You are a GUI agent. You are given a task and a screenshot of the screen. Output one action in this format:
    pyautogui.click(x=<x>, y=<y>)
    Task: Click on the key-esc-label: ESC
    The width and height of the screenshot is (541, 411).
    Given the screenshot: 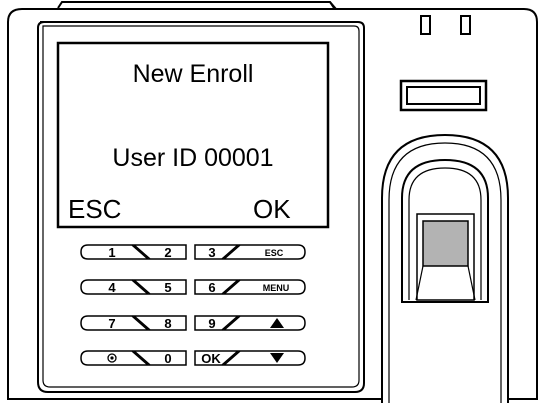 What is the action you would take?
    pyautogui.click(x=274, y=253)
    